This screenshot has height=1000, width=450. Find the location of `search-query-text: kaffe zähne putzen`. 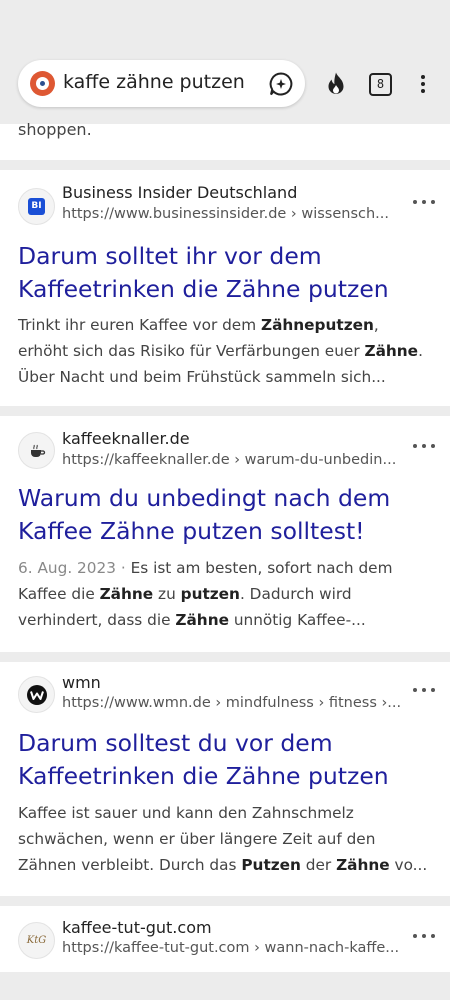

search-query-text: kaffe zähne putzen is located at coordinates (154, 82).